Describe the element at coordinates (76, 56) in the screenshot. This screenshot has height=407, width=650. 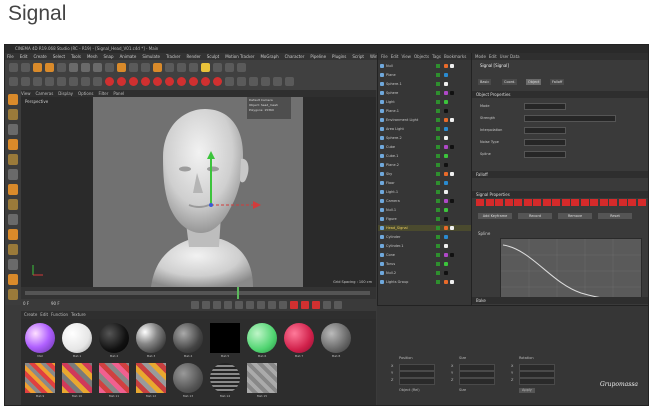
I see `menu-item: Tools` at that location.